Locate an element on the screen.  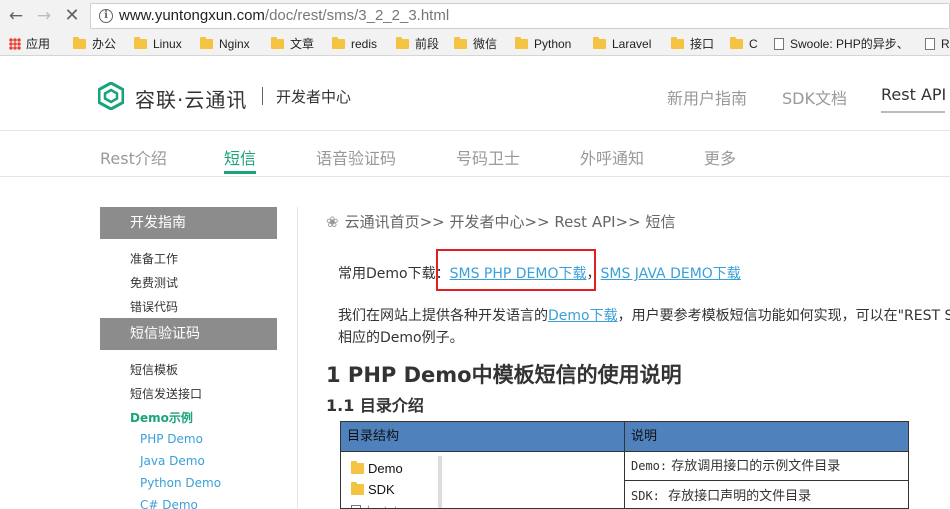
nav-sdk-docs: SDK文档 is located at coordinates (814, 97).